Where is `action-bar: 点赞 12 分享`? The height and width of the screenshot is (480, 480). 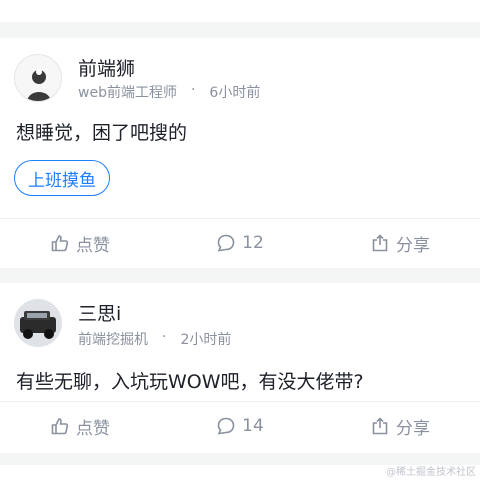
action-bar: 点赞 12 分享 is located at coordinates (240, 243).